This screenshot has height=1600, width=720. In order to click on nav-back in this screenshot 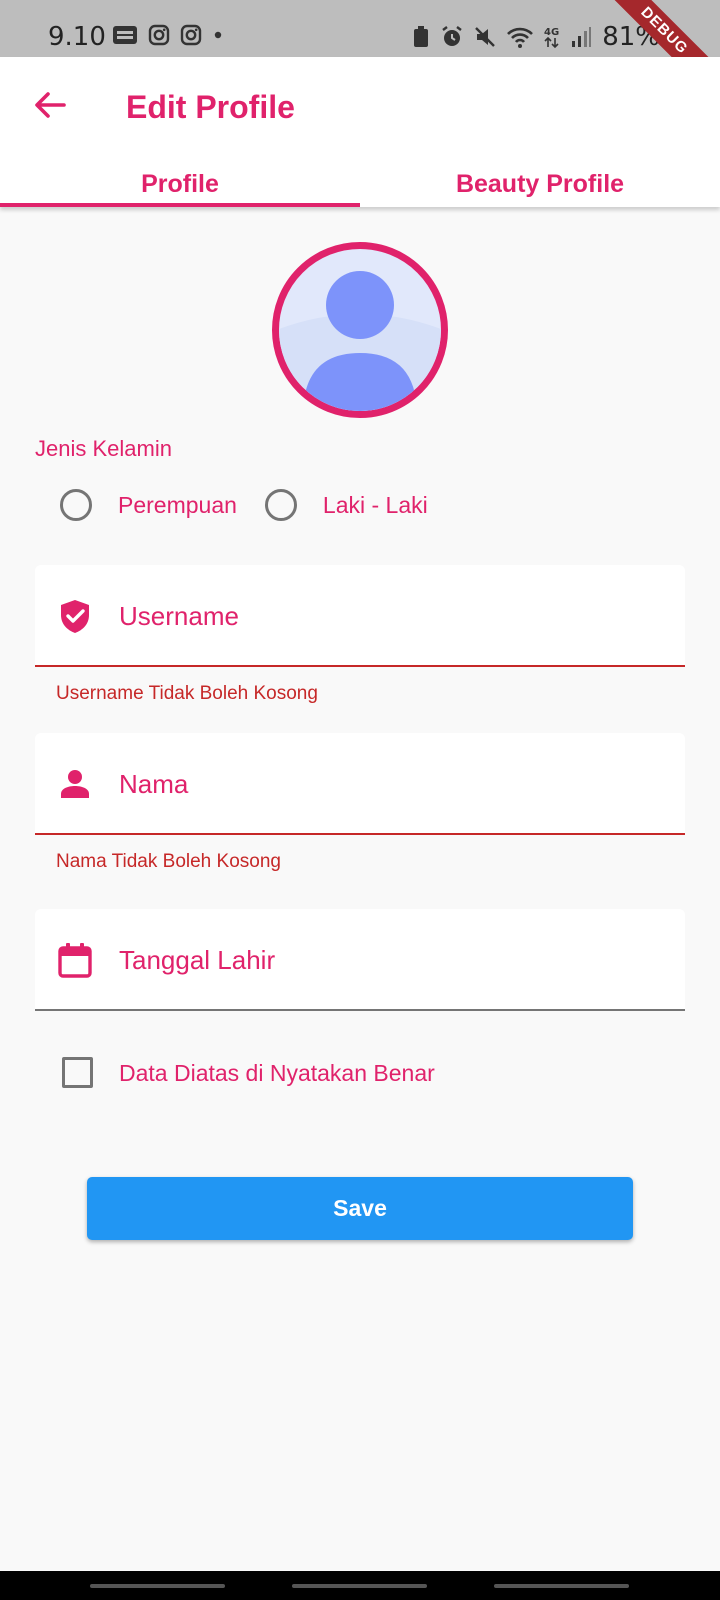, I will do `click(561, 1586)`.